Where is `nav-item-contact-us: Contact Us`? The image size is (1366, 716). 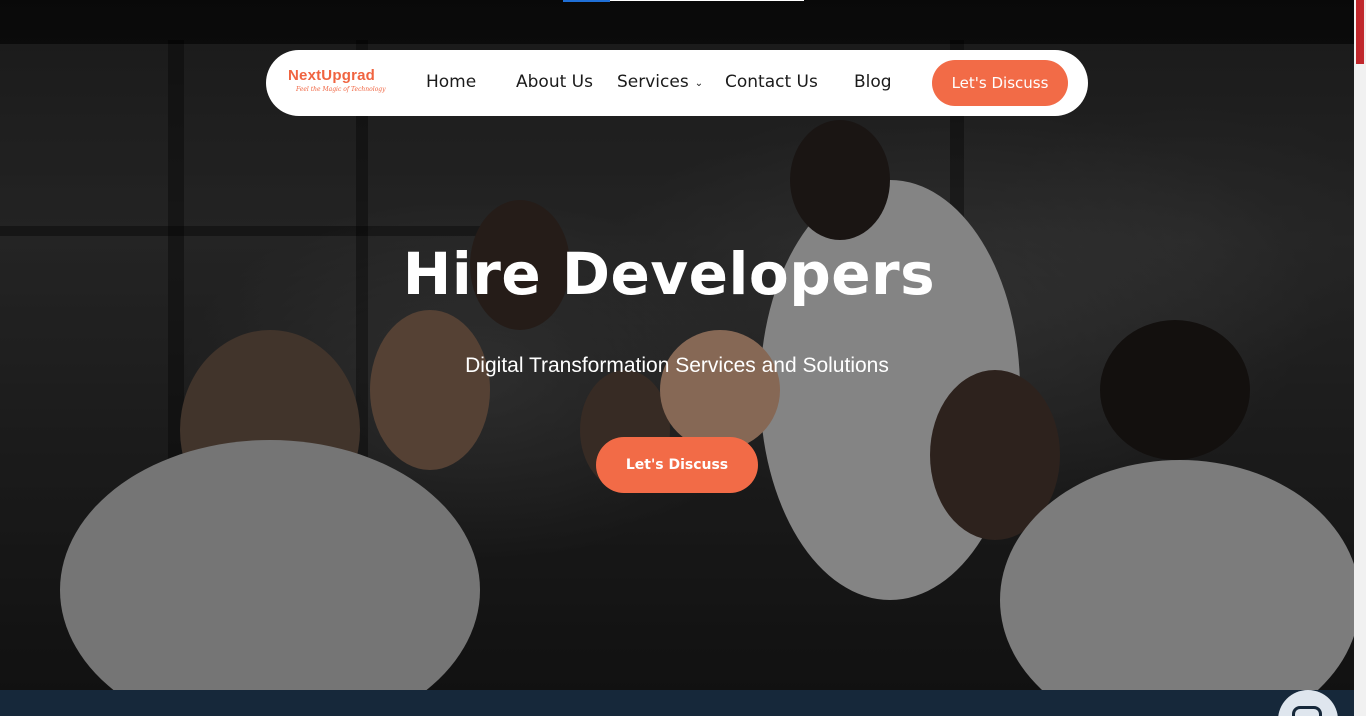
nav-item-contact-us: Contact Us is located at coordinates (771, 82).